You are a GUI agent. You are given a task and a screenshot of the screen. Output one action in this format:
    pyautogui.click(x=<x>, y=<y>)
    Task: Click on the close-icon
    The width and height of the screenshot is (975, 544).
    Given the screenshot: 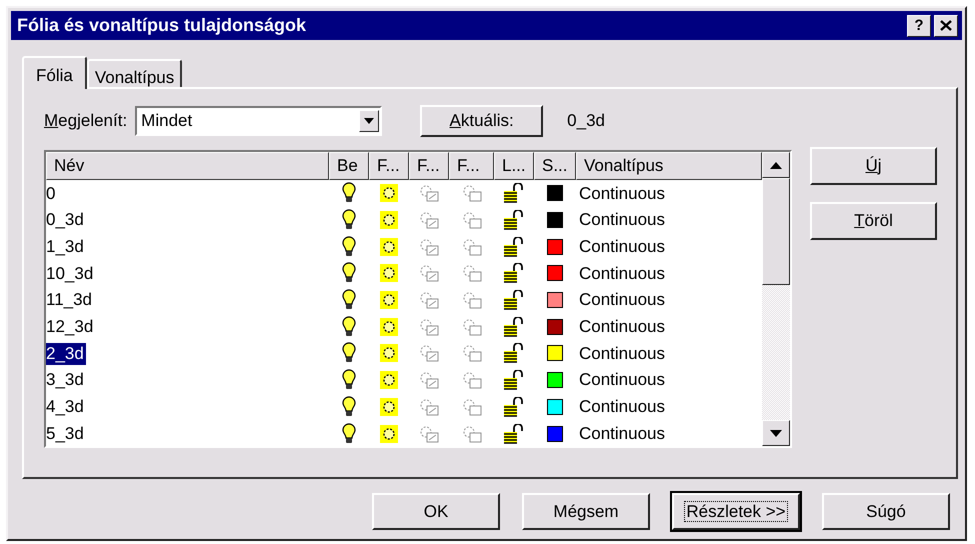 What is the action you would take?
    pyautogui.click(x=946, y=25)
    